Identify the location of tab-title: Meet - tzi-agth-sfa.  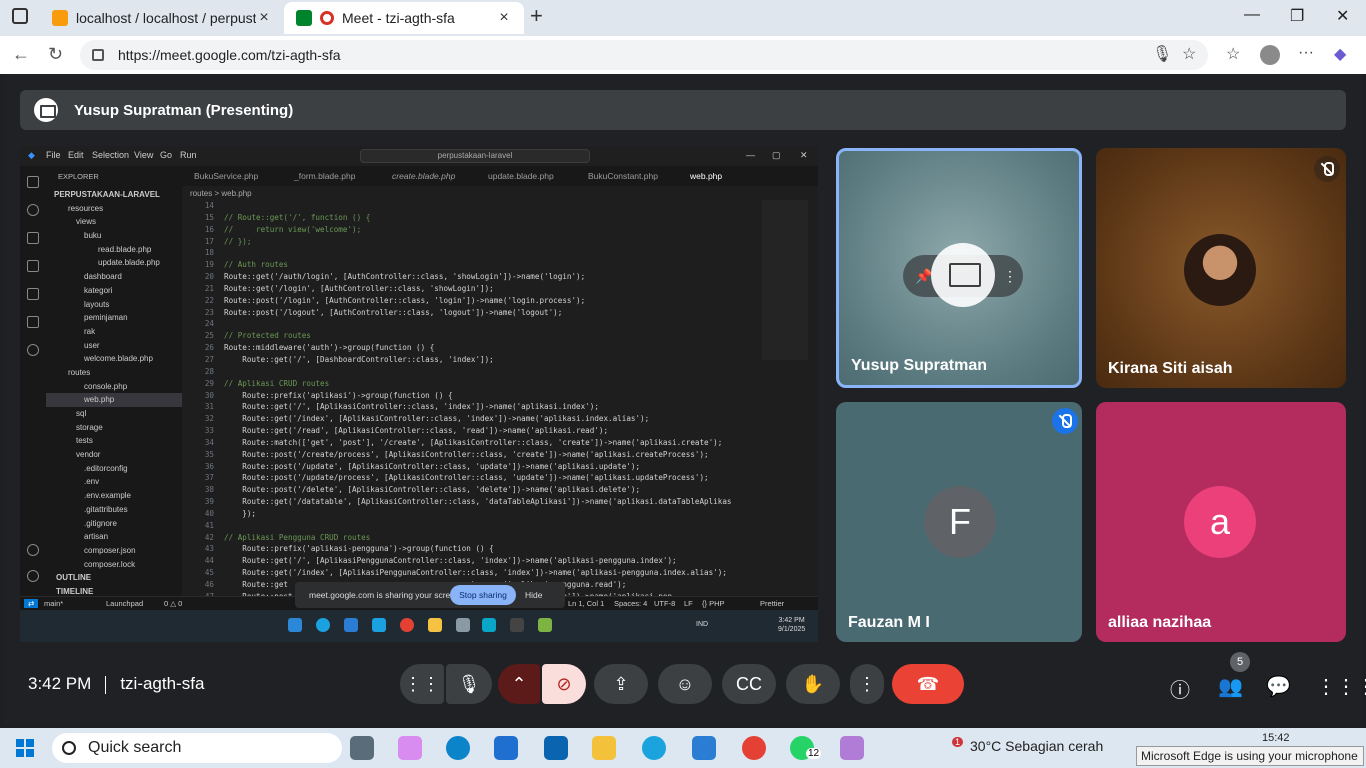
(398, 18).